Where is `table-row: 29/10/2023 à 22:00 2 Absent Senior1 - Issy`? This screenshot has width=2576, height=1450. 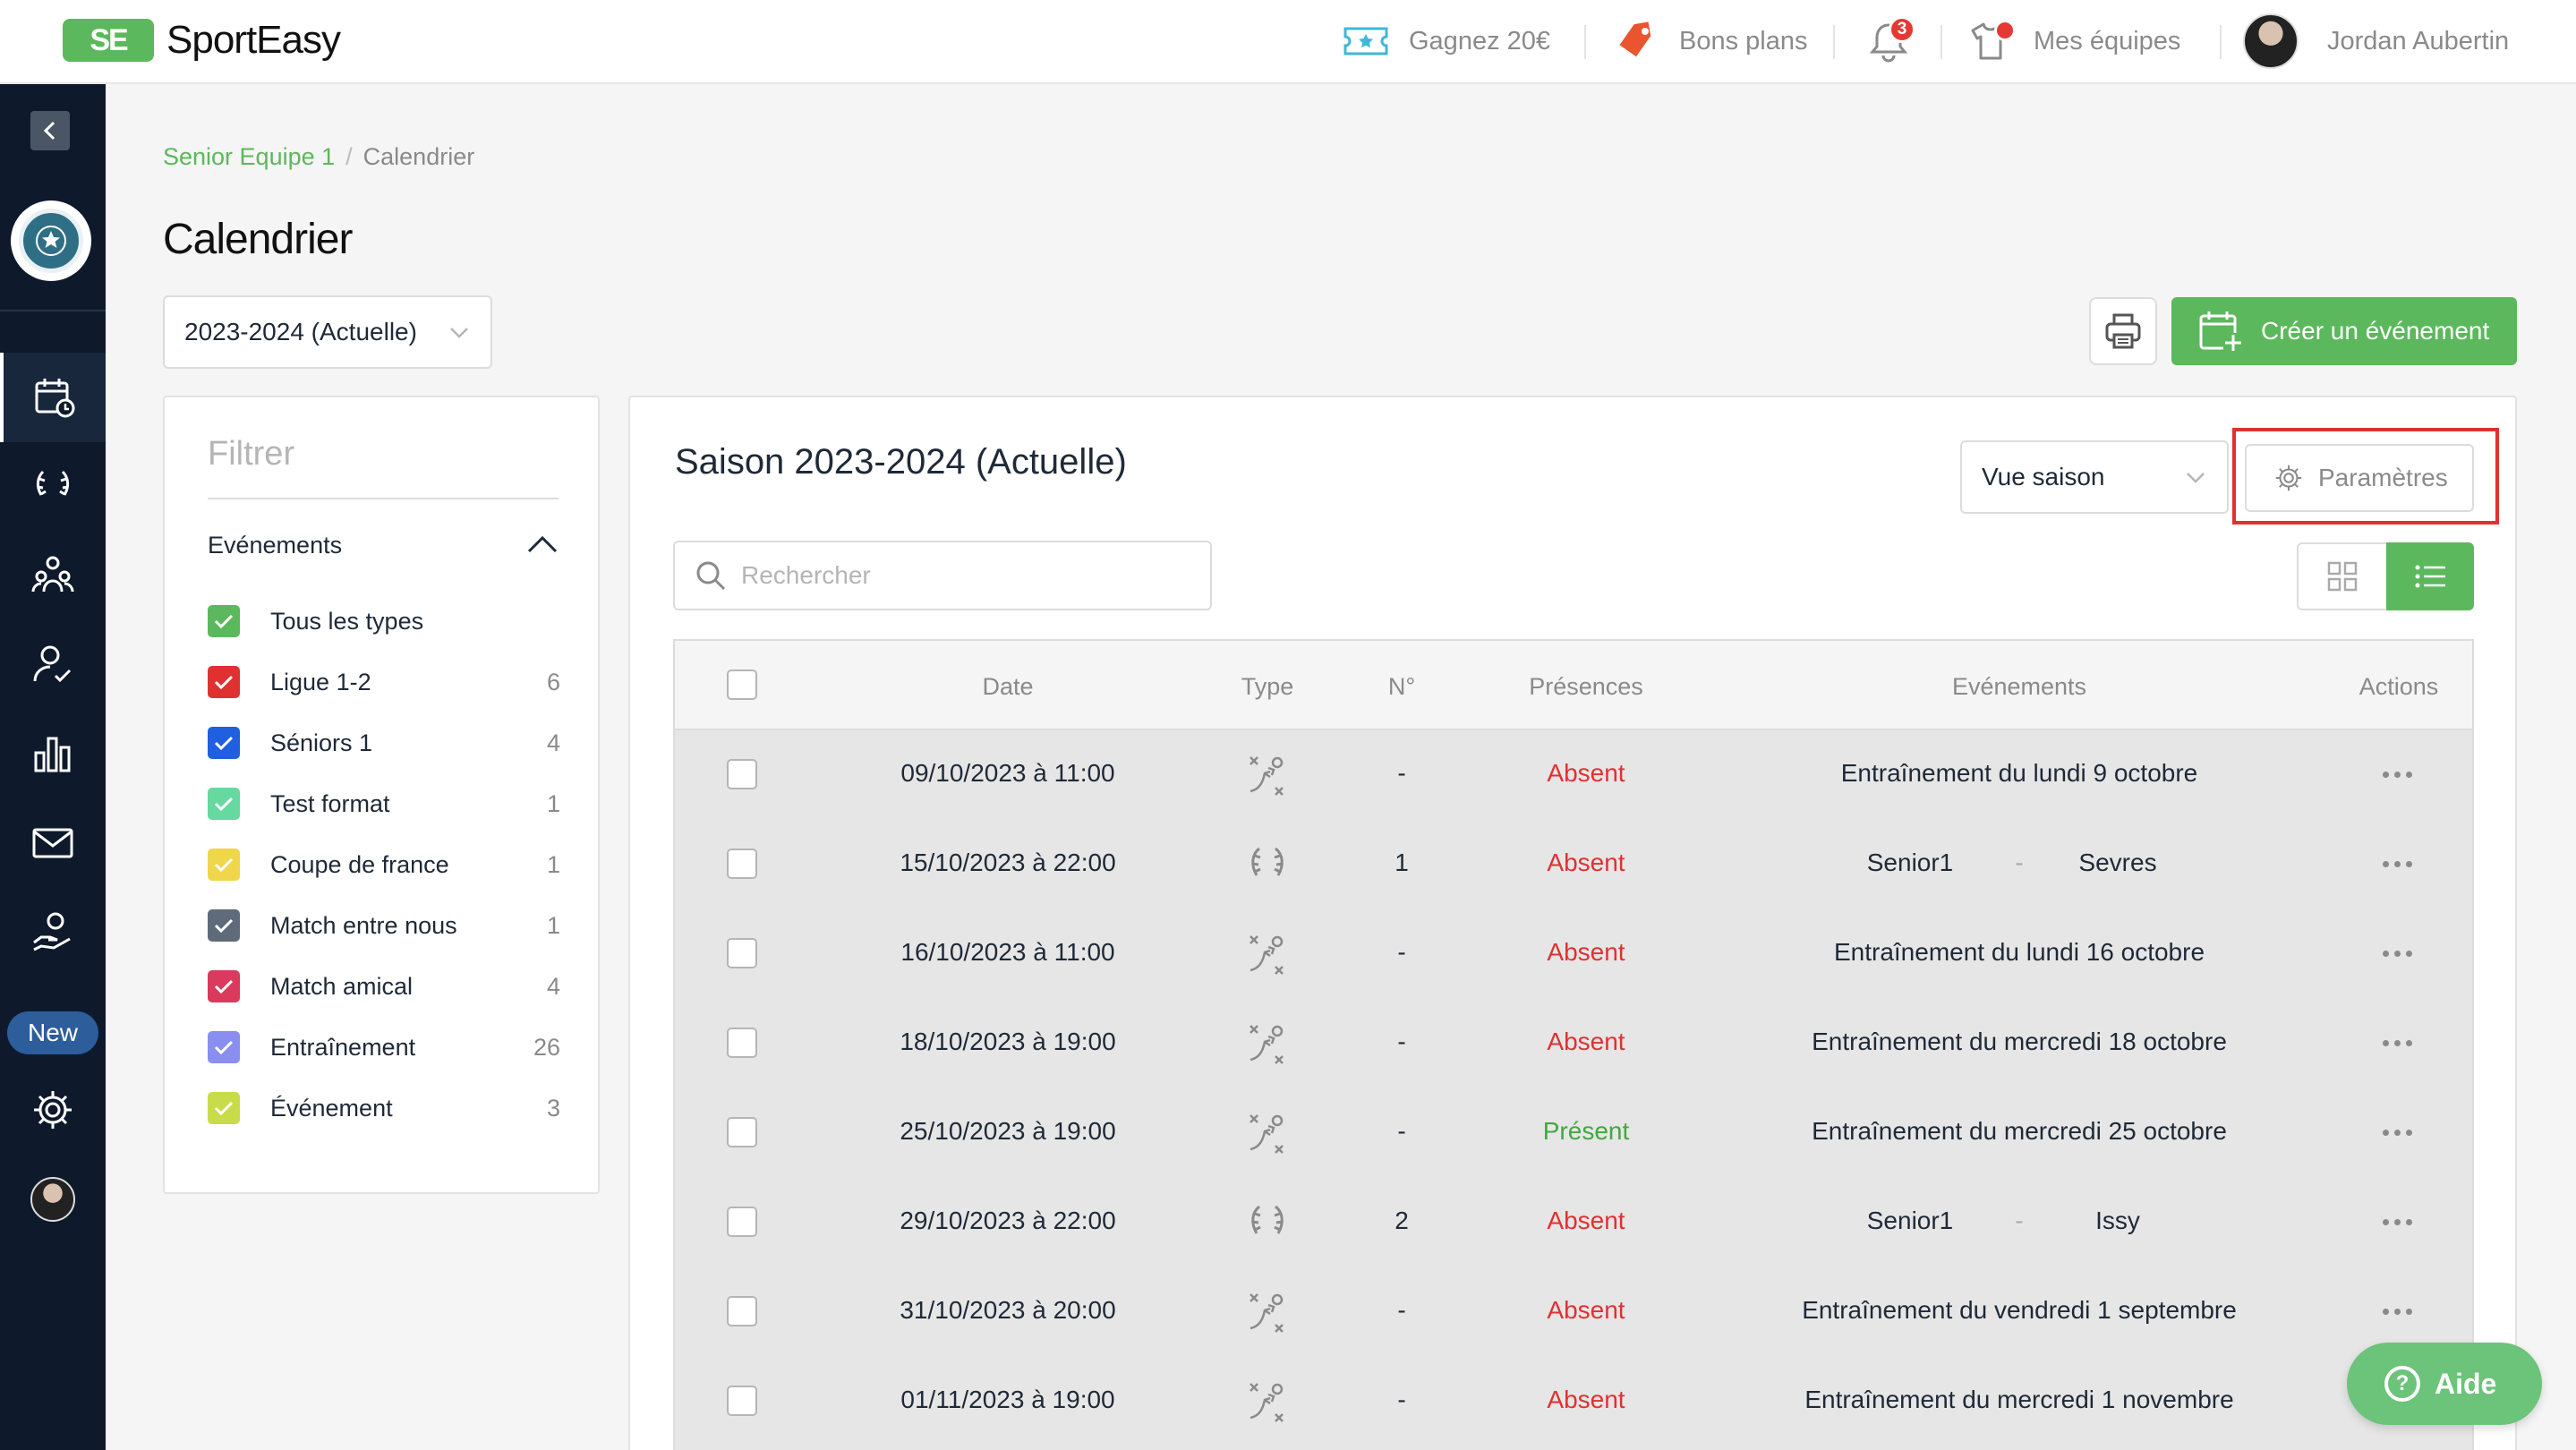 table-row: 29/10/2023 à 22:00 2 Absent Senior1 - Issy is located at coordinates (1573, 1222).